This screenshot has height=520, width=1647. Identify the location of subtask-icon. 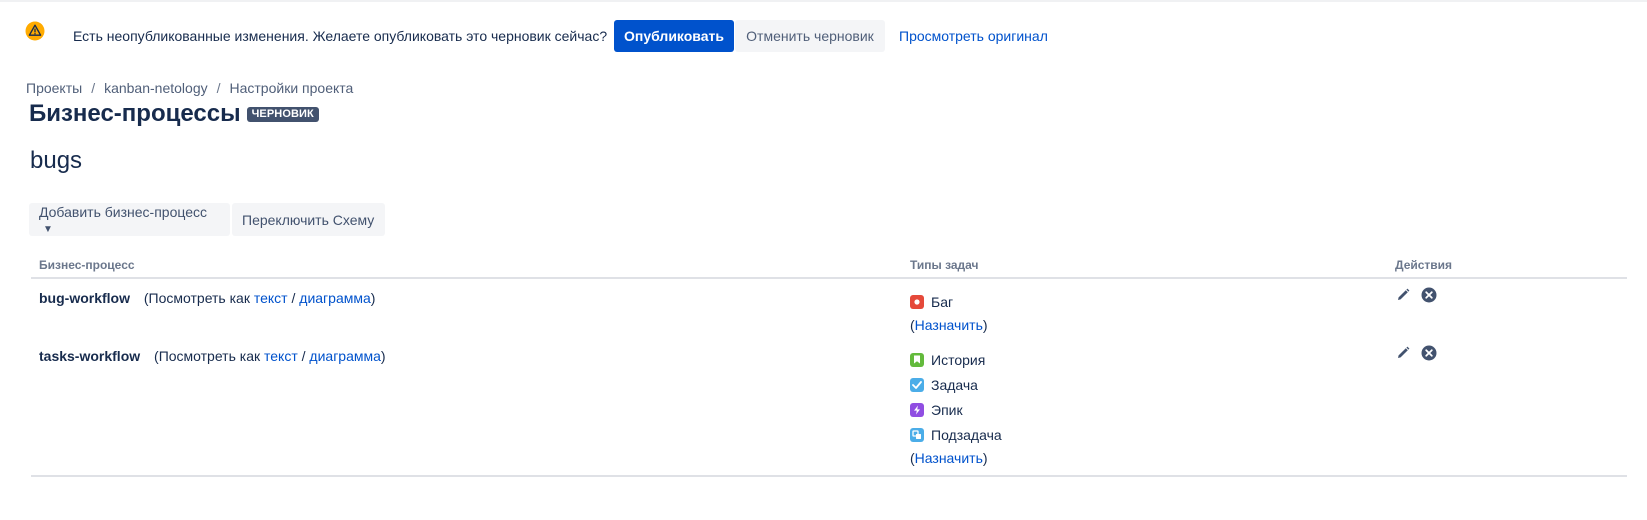
(917, 434).